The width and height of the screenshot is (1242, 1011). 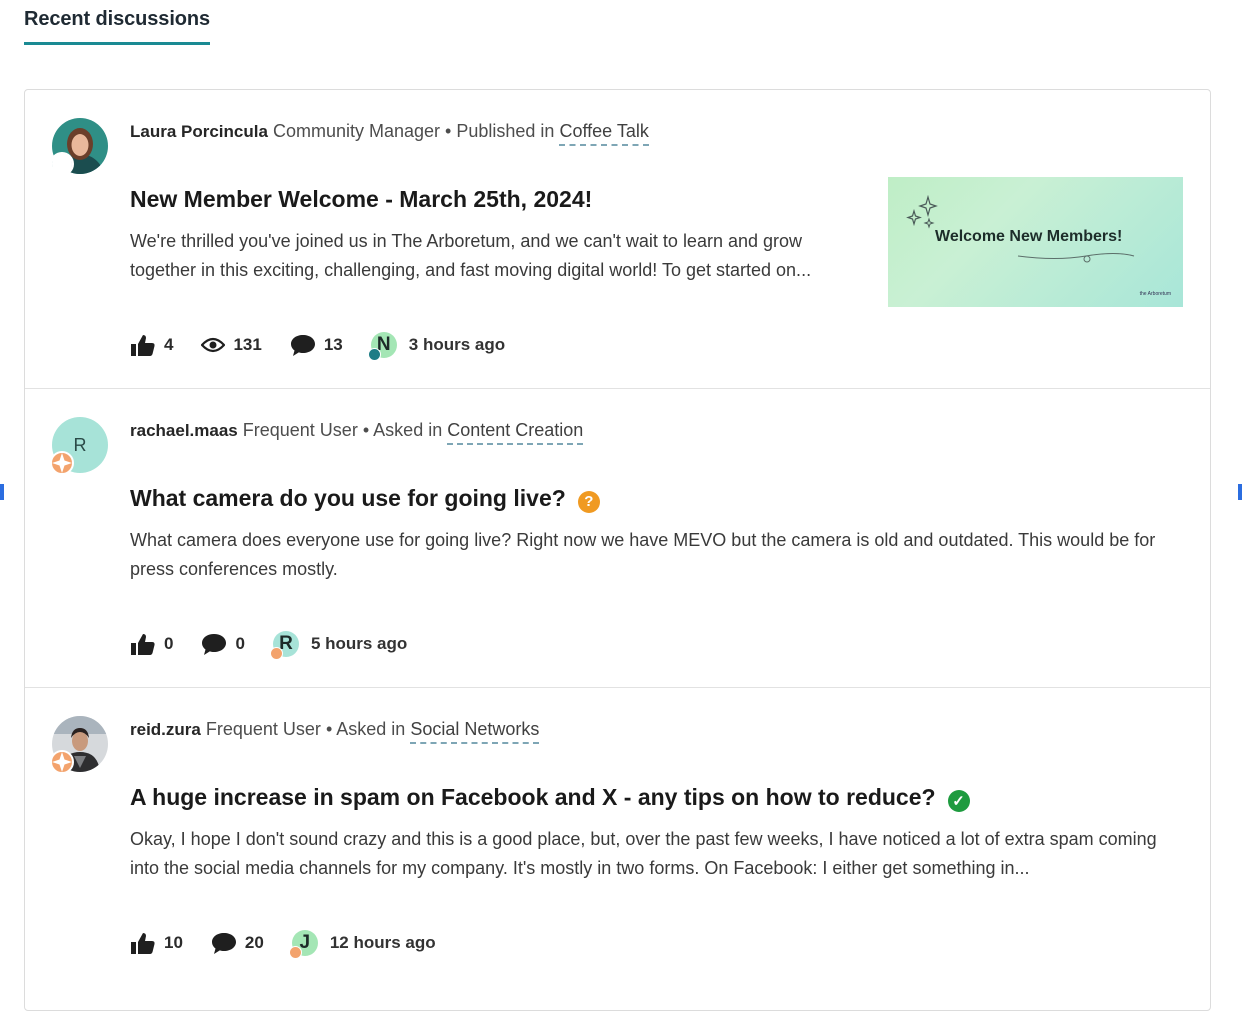 I want to click on eye-icon, so click(x=213, y=345).